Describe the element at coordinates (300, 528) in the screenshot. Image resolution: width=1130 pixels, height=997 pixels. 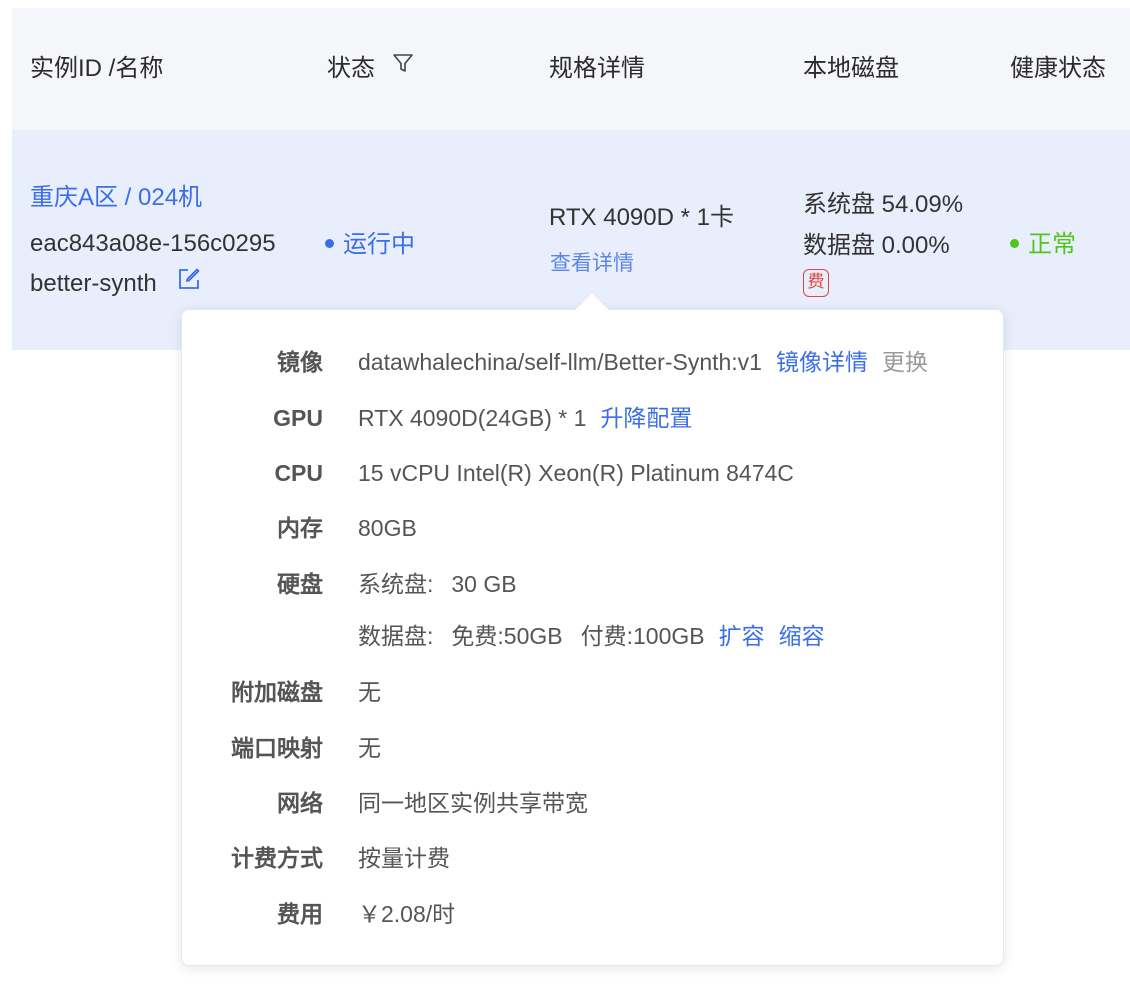
I see `memory-label: 内存` at that location.